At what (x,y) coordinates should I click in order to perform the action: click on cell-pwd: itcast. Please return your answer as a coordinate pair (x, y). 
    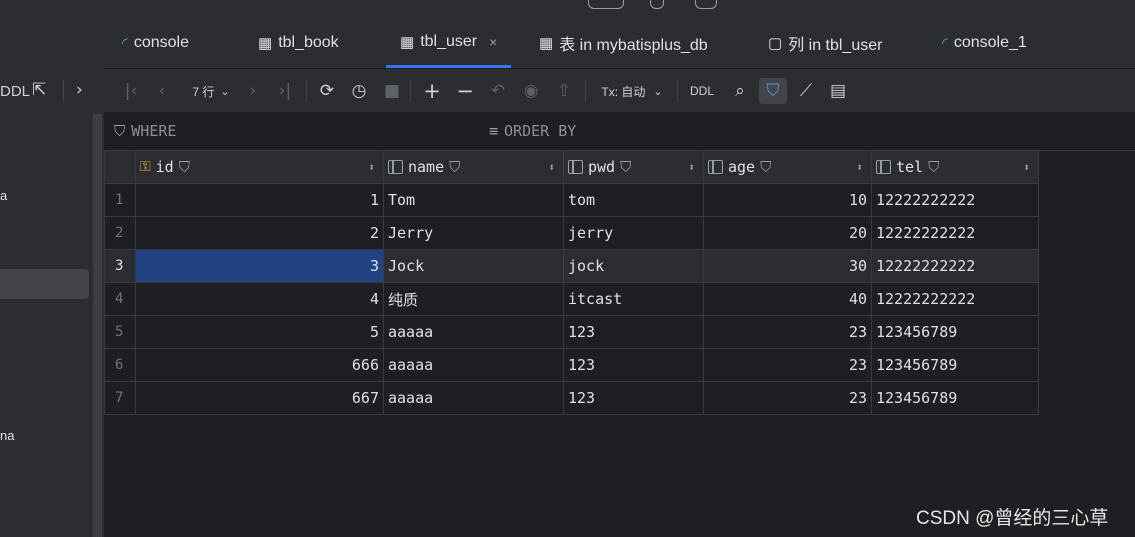
    Looking at the image, I should click on (633, 299).